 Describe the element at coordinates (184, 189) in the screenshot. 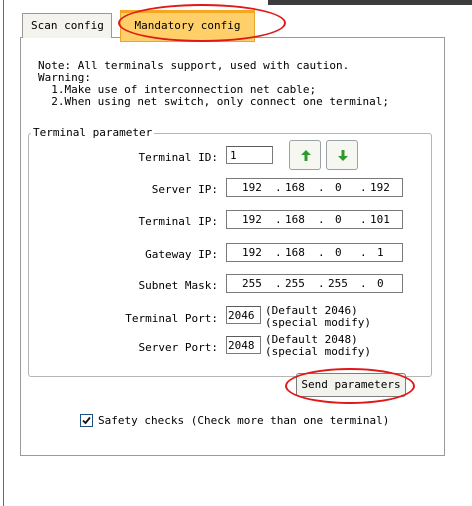

I see `server-ip-label: Server IP:` at that location.